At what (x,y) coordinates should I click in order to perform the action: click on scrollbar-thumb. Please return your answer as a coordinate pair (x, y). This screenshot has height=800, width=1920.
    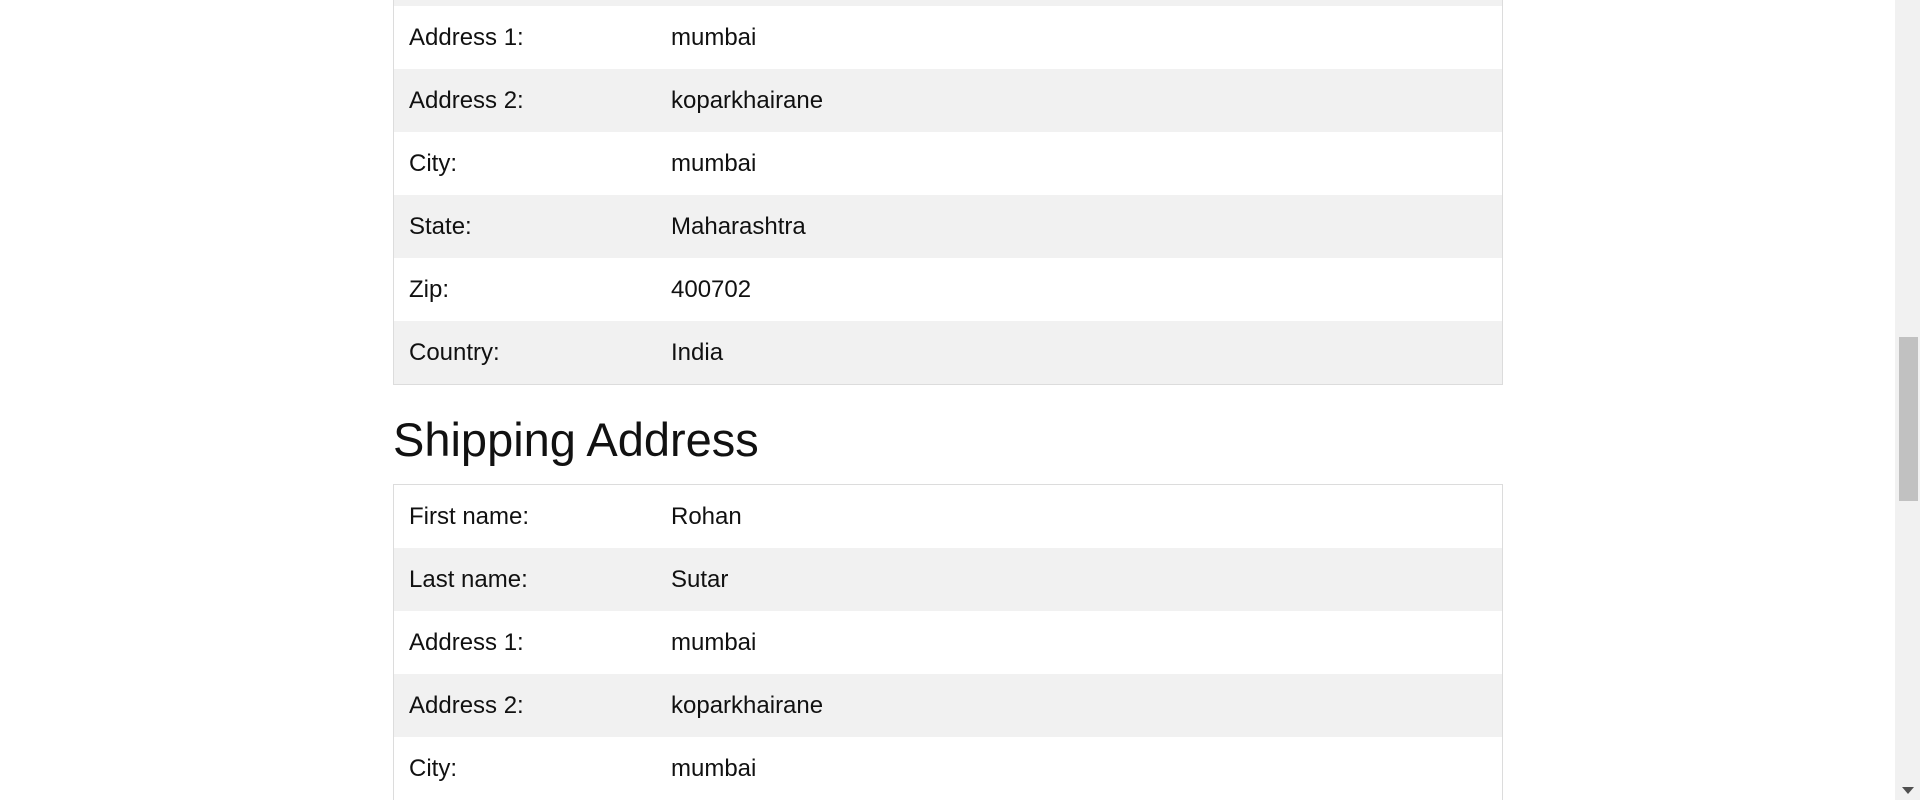
    Looking at the image, I should click on (1908, 419).